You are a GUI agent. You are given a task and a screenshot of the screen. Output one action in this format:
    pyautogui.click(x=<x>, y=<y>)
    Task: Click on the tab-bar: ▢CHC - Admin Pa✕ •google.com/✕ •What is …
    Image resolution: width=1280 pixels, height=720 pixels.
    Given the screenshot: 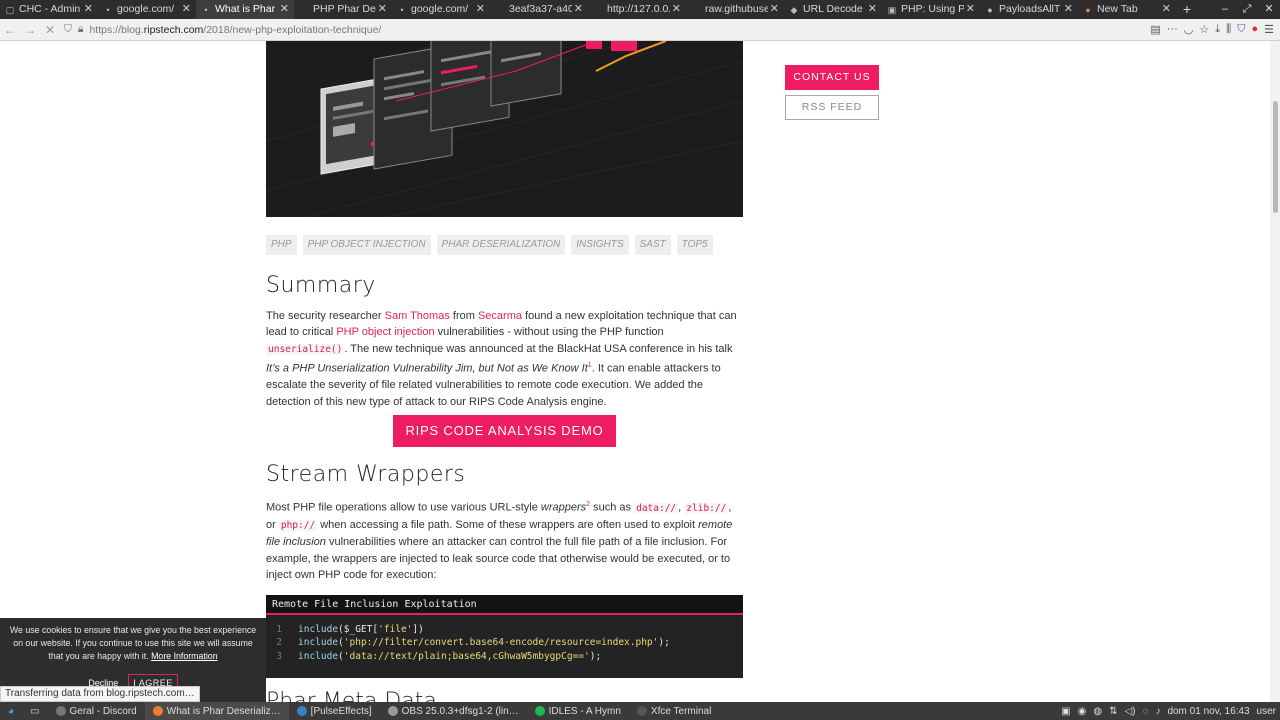 What is the action you would take?
    pyautogui.click(x=640, y=9)
    